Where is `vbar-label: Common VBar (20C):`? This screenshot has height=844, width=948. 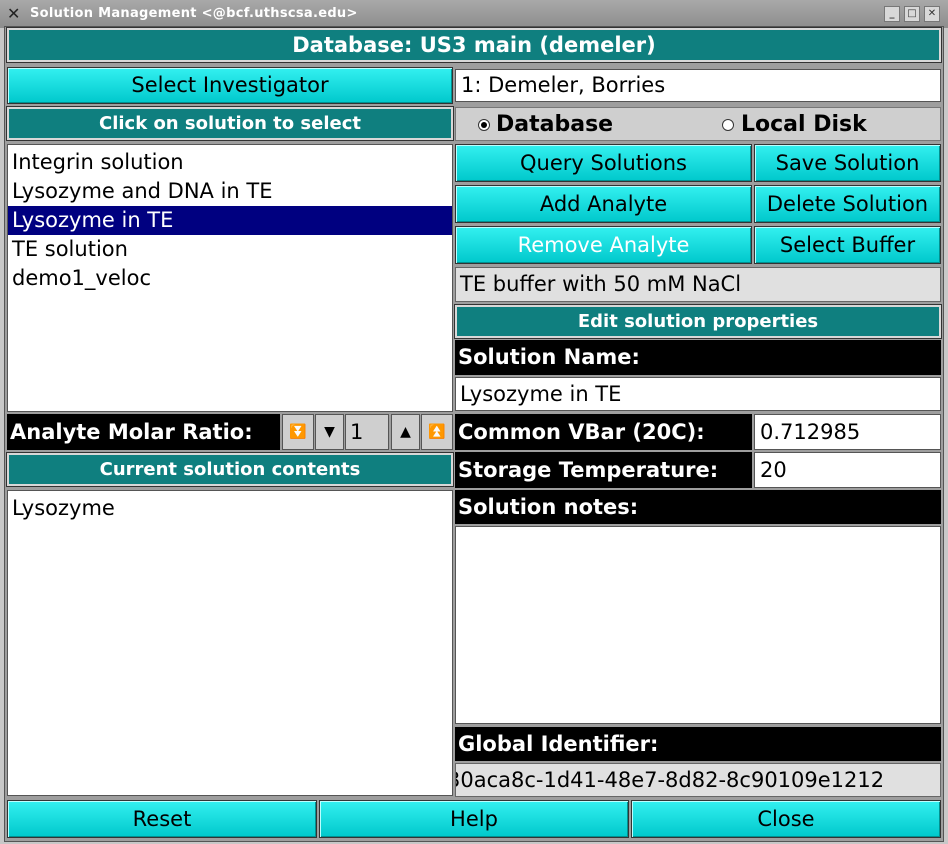
vbar-label: Common VBar (20C): is located at coordinates (603, 432).